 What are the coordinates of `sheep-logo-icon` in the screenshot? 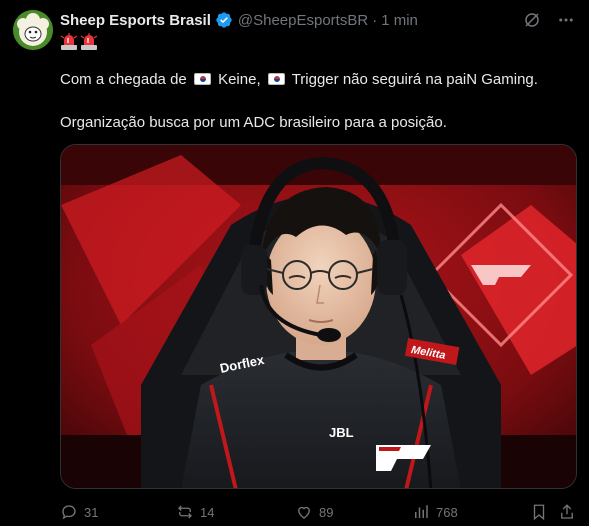 It's located at (33, 30).